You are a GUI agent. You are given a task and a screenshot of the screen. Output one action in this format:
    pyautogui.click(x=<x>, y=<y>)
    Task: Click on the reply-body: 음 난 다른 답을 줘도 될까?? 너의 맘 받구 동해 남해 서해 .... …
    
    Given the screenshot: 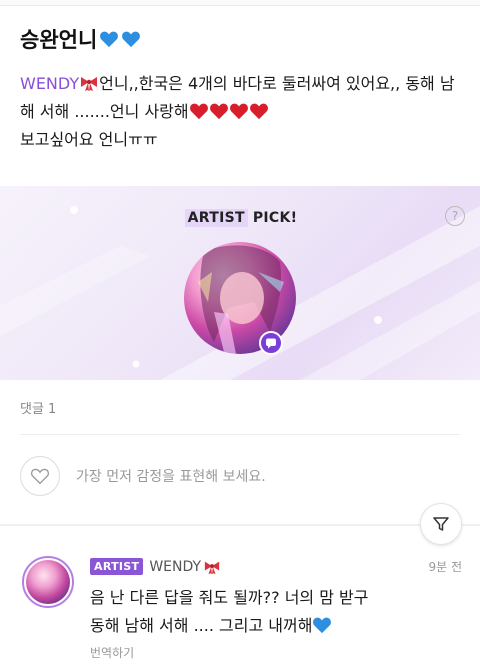 What is the action you would take?
    pyautogui.click(x=275, y=612)
    